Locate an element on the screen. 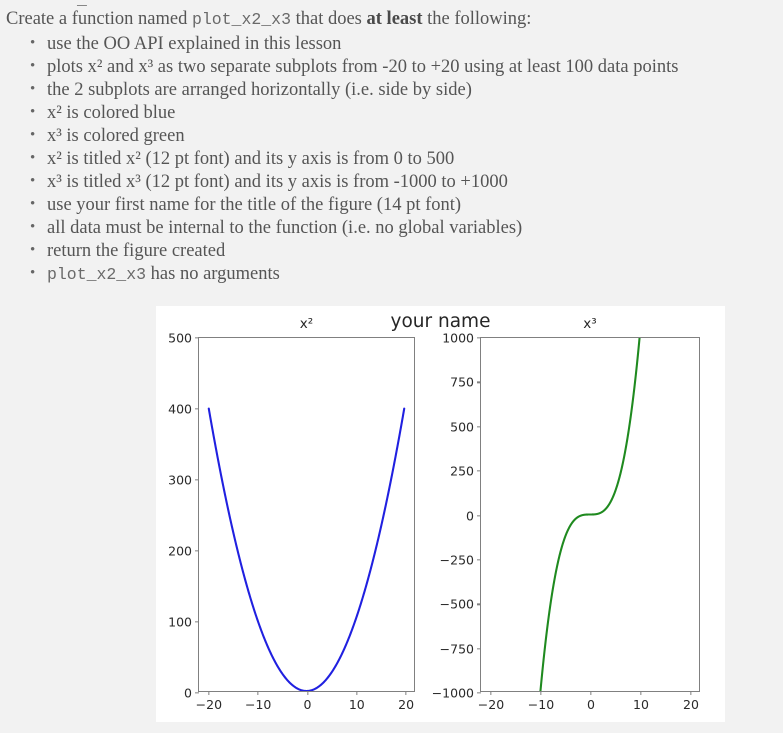 The image size is (783, 733). y-tick-label: 1000 is located at coordinates (458, 338).